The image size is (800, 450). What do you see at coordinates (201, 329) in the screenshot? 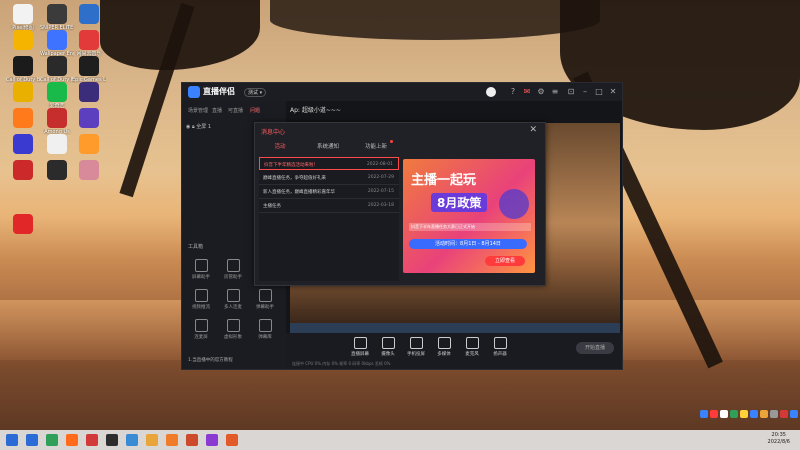
I see `tool-item: 连麦屏` at bounding box center [201, 329].